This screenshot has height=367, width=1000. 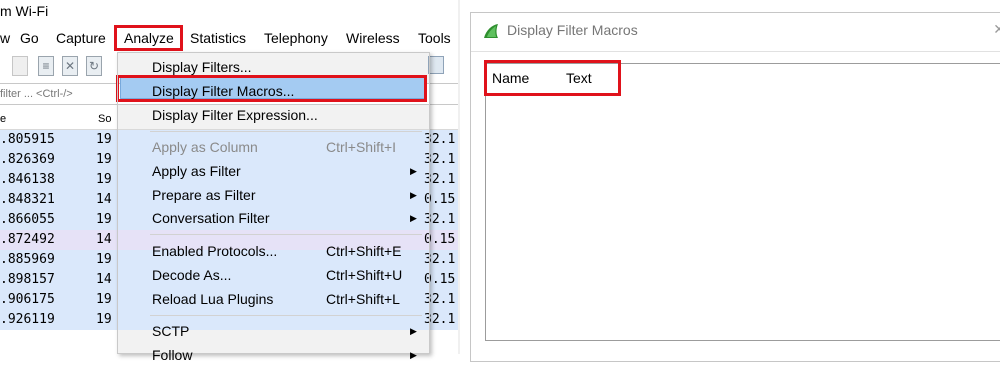 What do you see at coordinates (364, 251) in the screenshot?
I see `shortcut-enabled-protocols: Ctrl+Shift+E` at bounding box center [364, 251].